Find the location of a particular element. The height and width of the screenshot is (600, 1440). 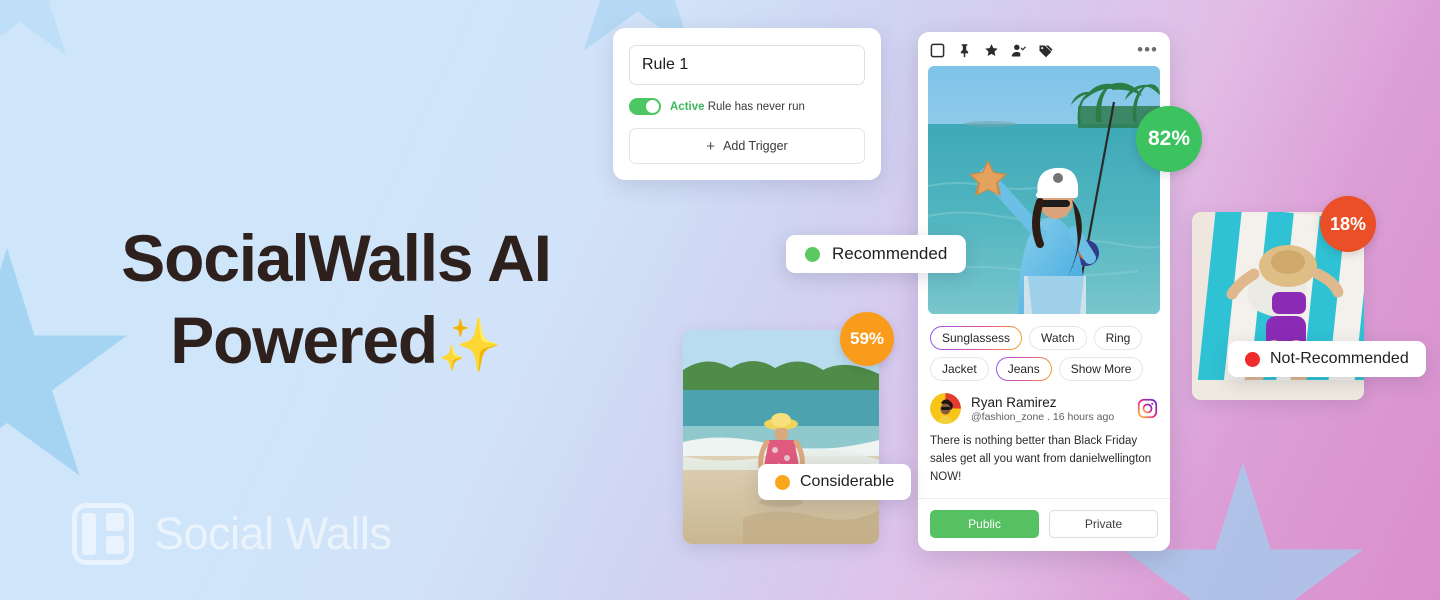

headline-line-2: Powered✨ is located at coordinates (336, 341).